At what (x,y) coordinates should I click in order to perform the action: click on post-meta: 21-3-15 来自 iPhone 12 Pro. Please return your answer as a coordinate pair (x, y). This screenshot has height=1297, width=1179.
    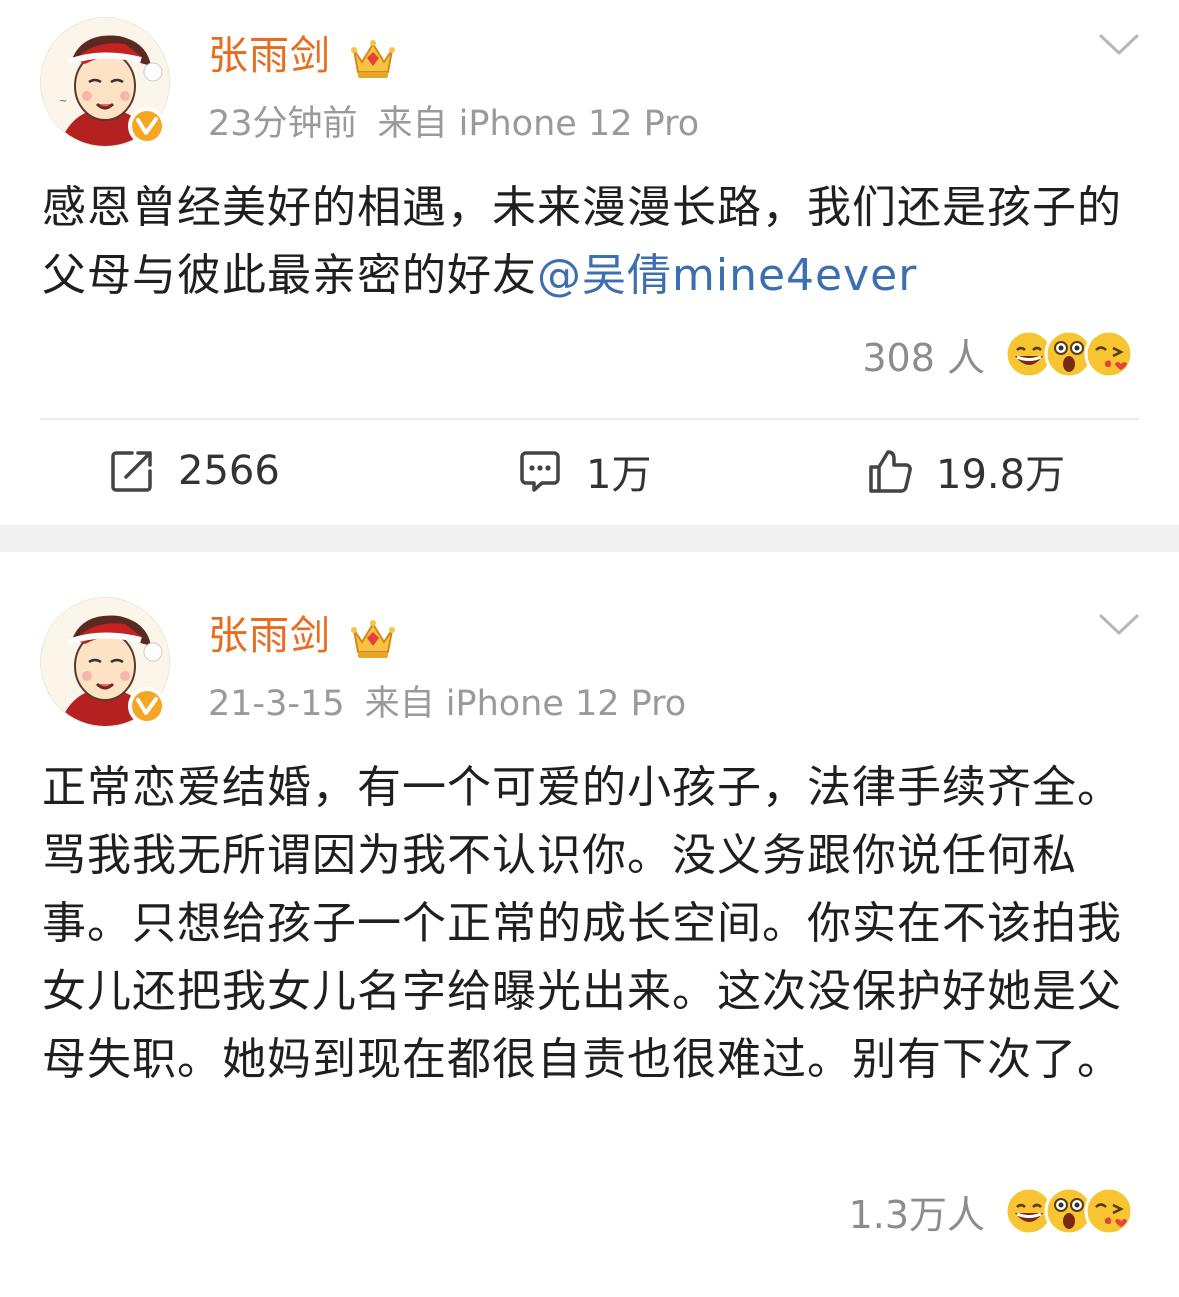
    Looking at the image, I should click on (447, 704).